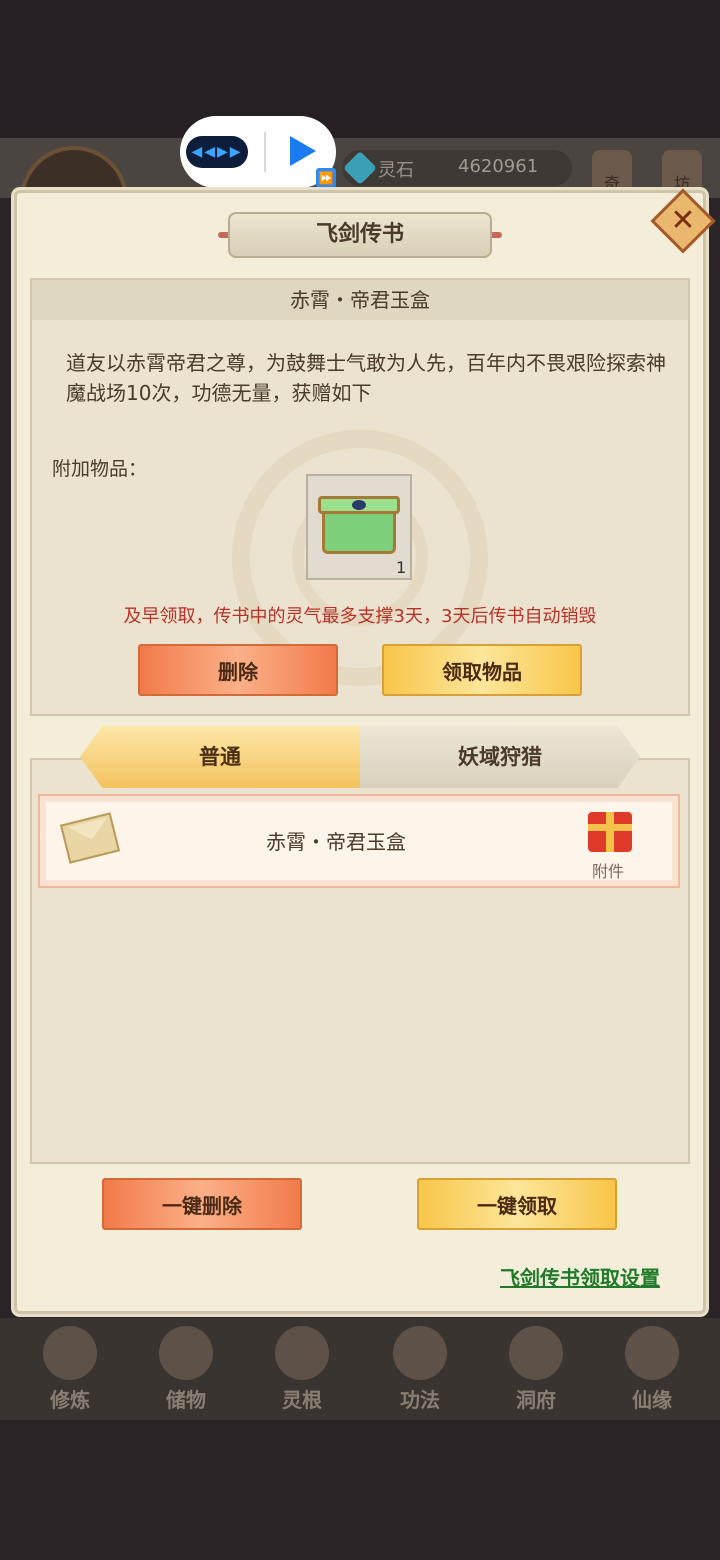  I want to click on item-count: 1, so click(401, 567).